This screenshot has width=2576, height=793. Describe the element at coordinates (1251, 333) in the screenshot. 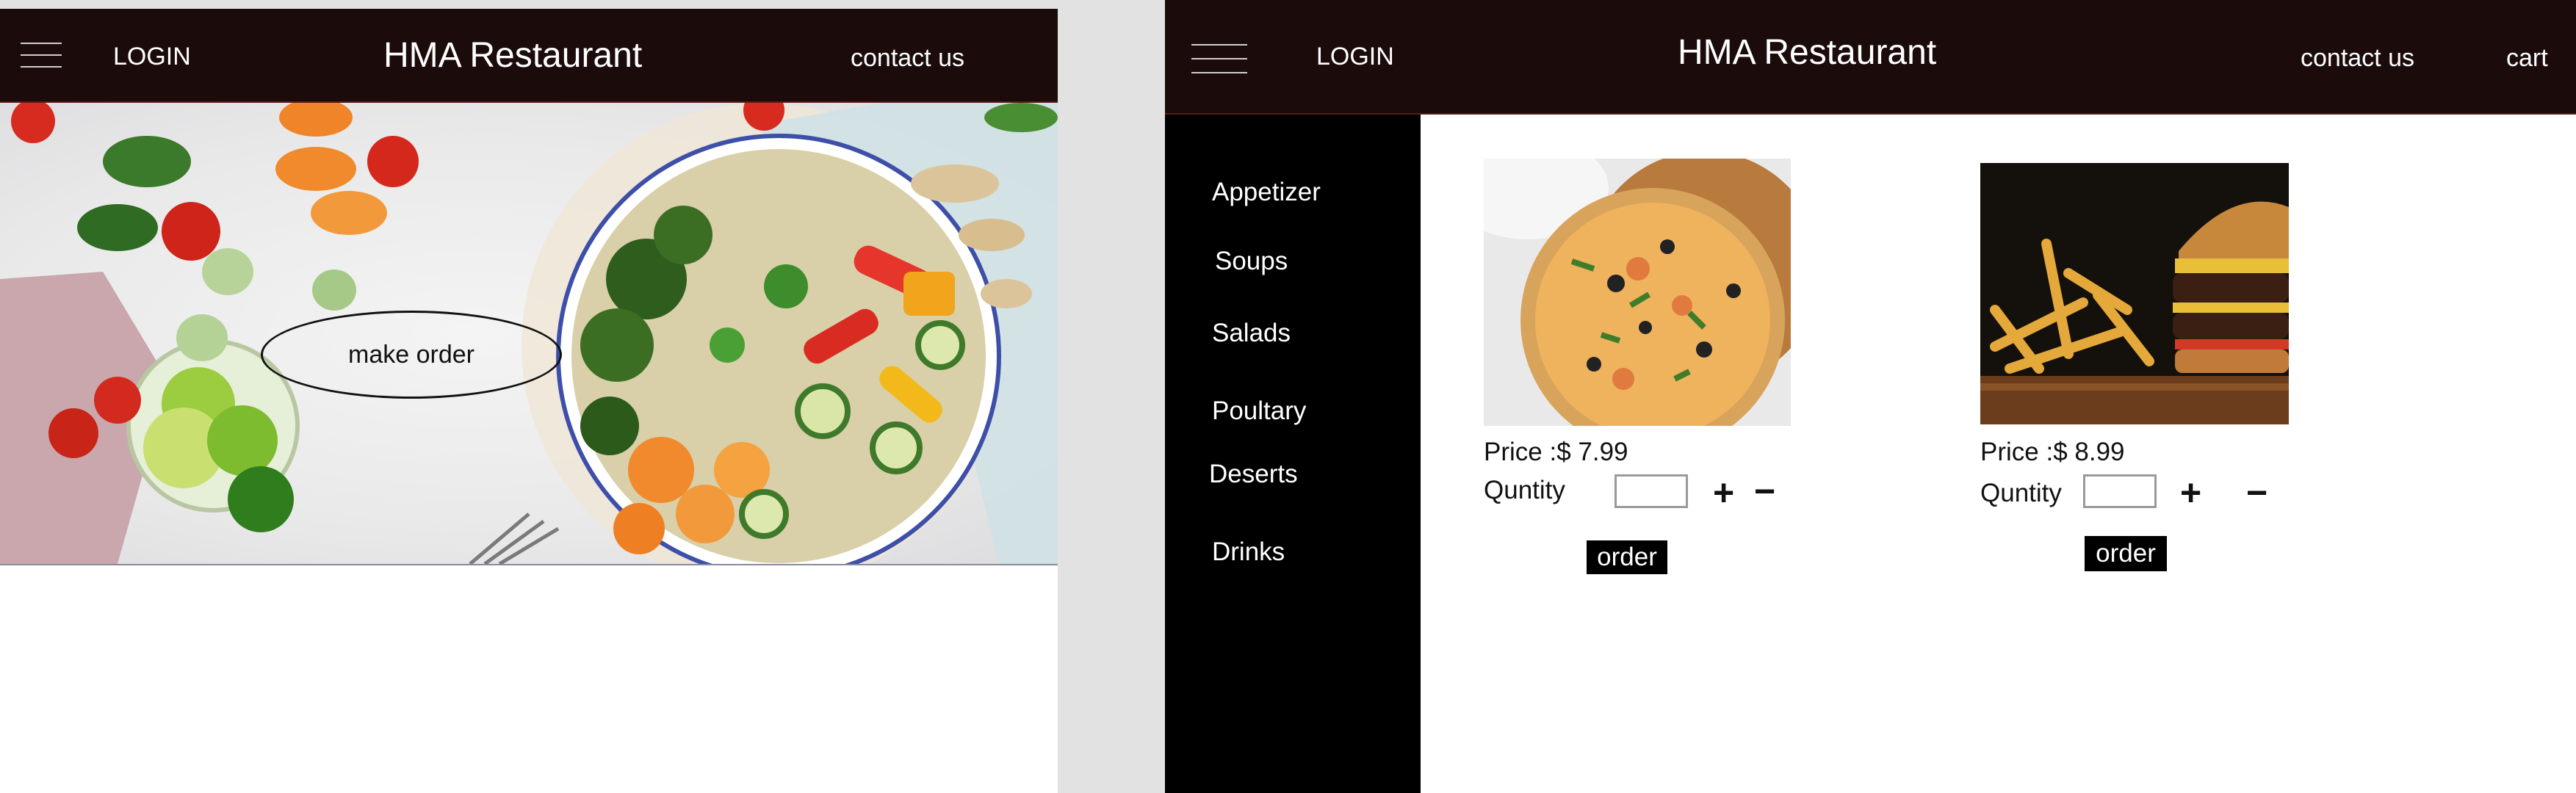

I see `category-salads: Salads` at that location.